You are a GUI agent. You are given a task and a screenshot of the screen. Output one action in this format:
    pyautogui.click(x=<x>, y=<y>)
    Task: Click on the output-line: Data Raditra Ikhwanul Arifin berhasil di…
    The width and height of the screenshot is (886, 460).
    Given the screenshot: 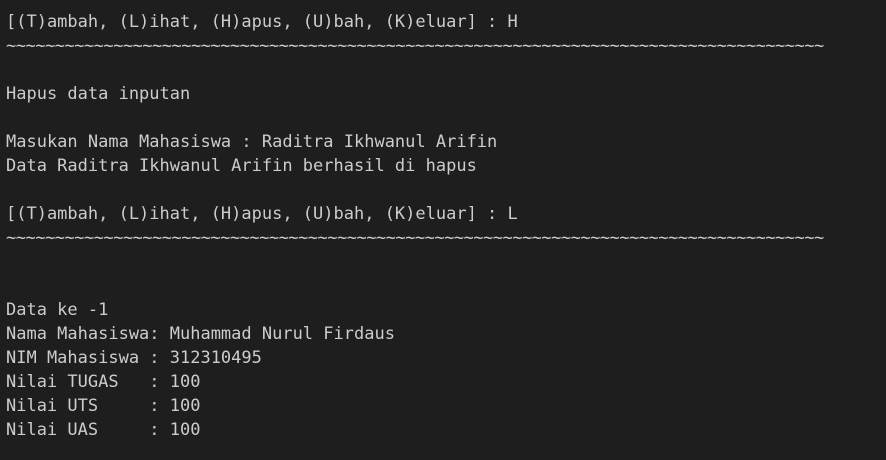 What is the action you would take?
    pyautogui.click(x=241, y=166)
    